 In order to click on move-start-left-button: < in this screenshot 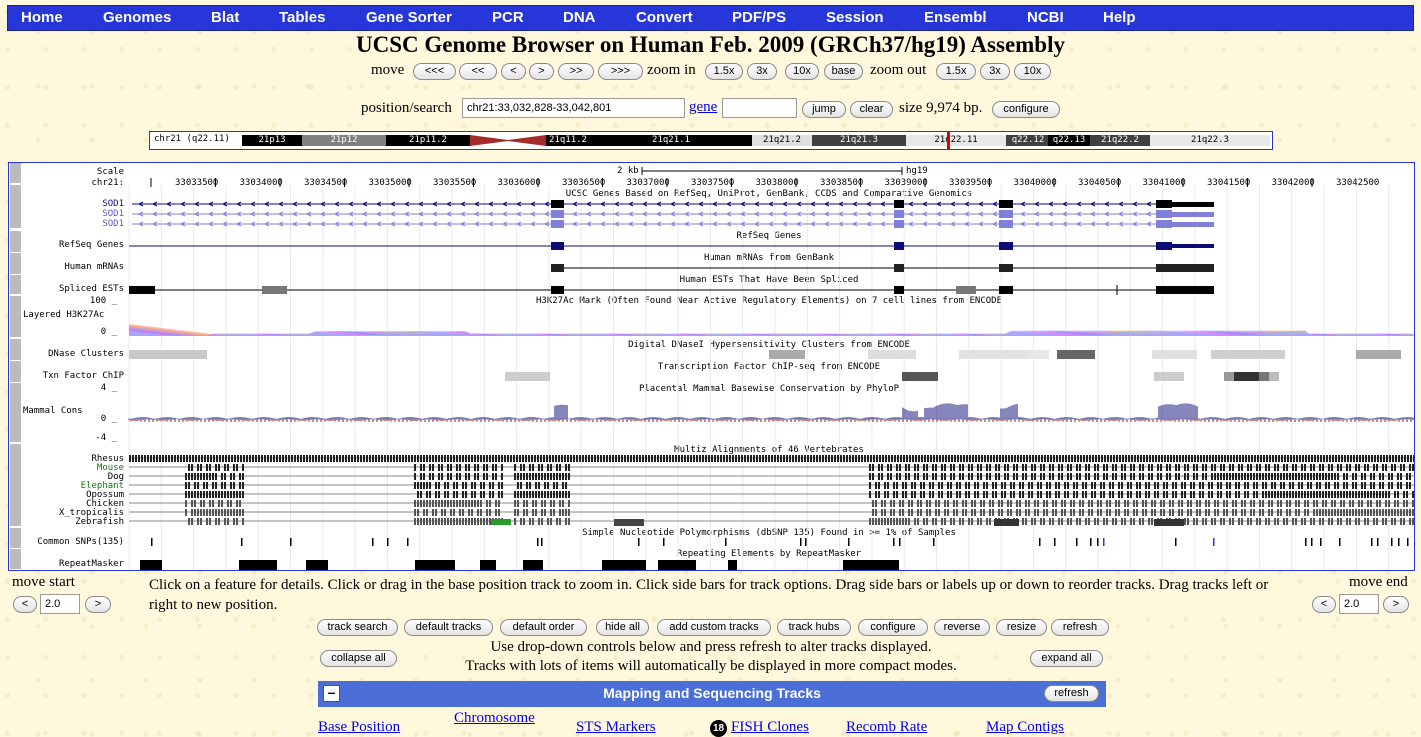, I will do `click(25, 604)`.